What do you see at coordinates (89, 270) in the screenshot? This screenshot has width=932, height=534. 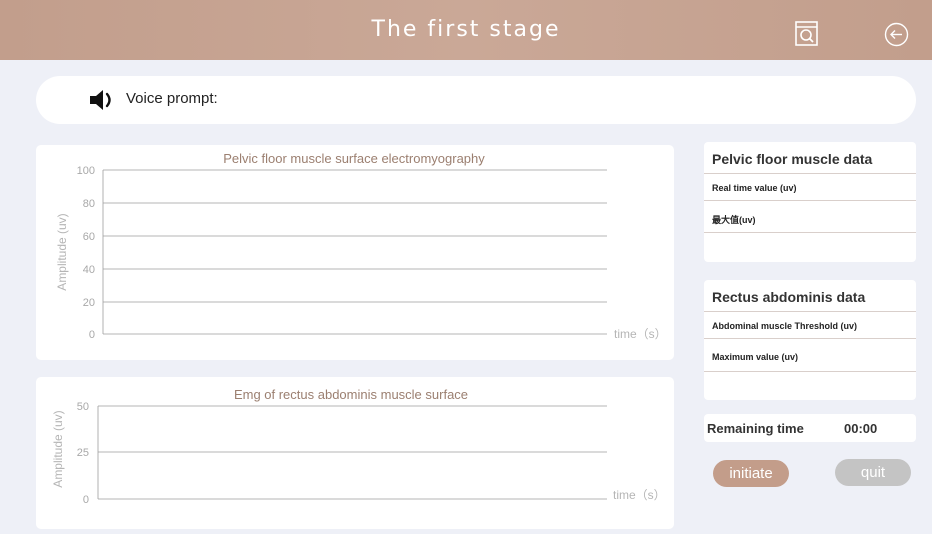 I see `y-tick-label: 40` at bounding box center [89, 270].